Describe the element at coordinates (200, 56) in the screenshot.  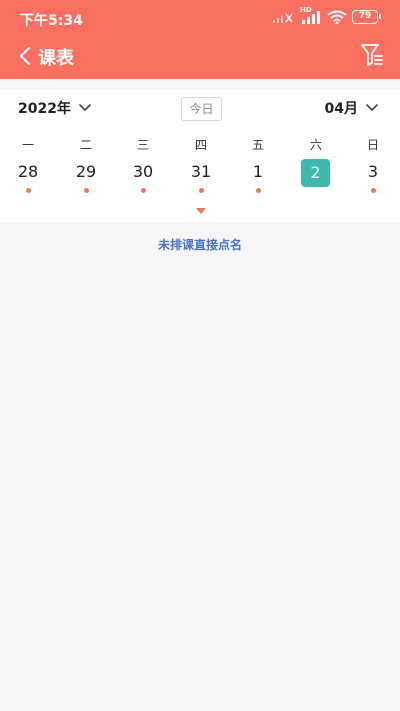
I see `nav-bar: 课表` at that location.